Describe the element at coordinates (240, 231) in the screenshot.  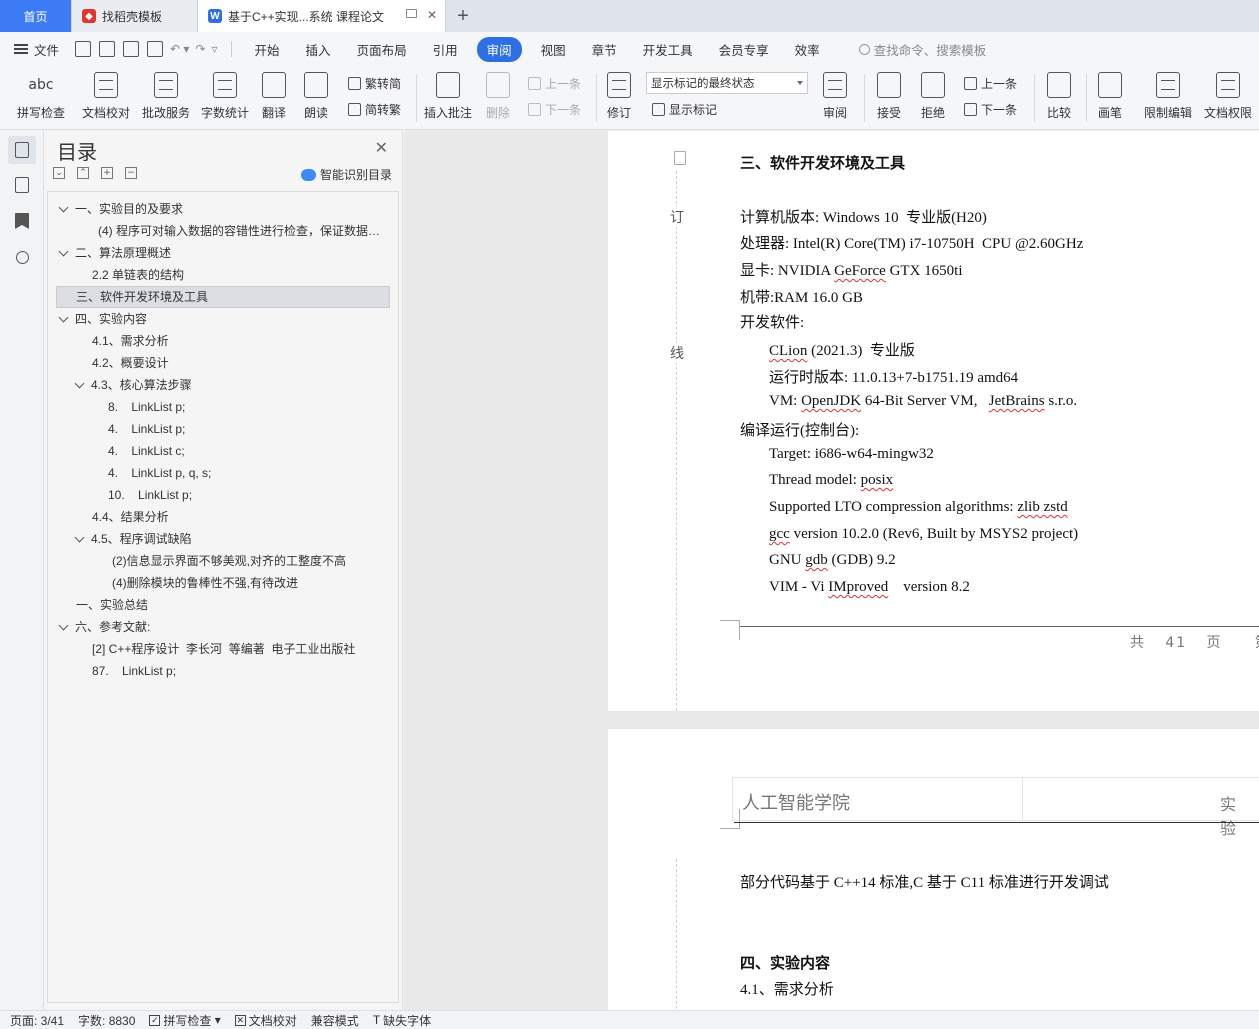
I see `toc-item: (4) 程序可对输入数据的容错性进行检查，保证数据的有效性` at that location.